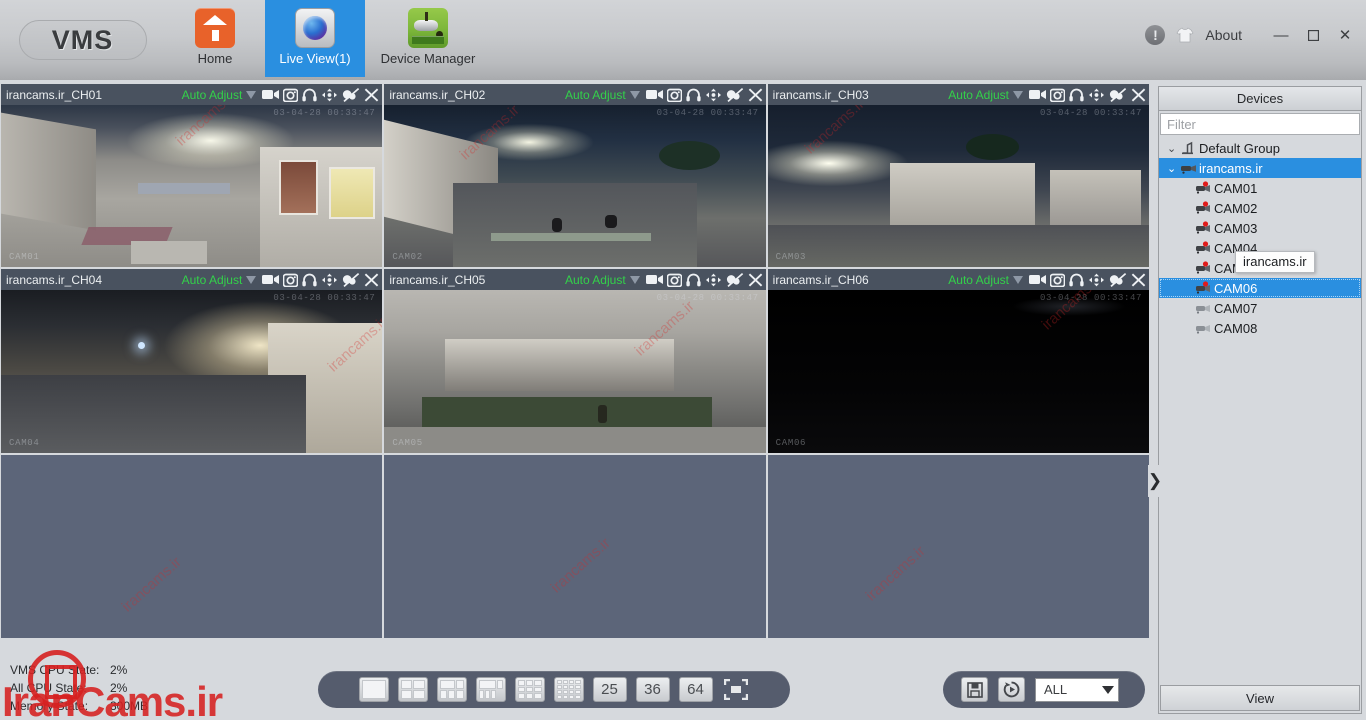  Describe the element at coordinates (1260, 208) in the screenshot. I see `tree-item-cam02: CAM02` at that location.